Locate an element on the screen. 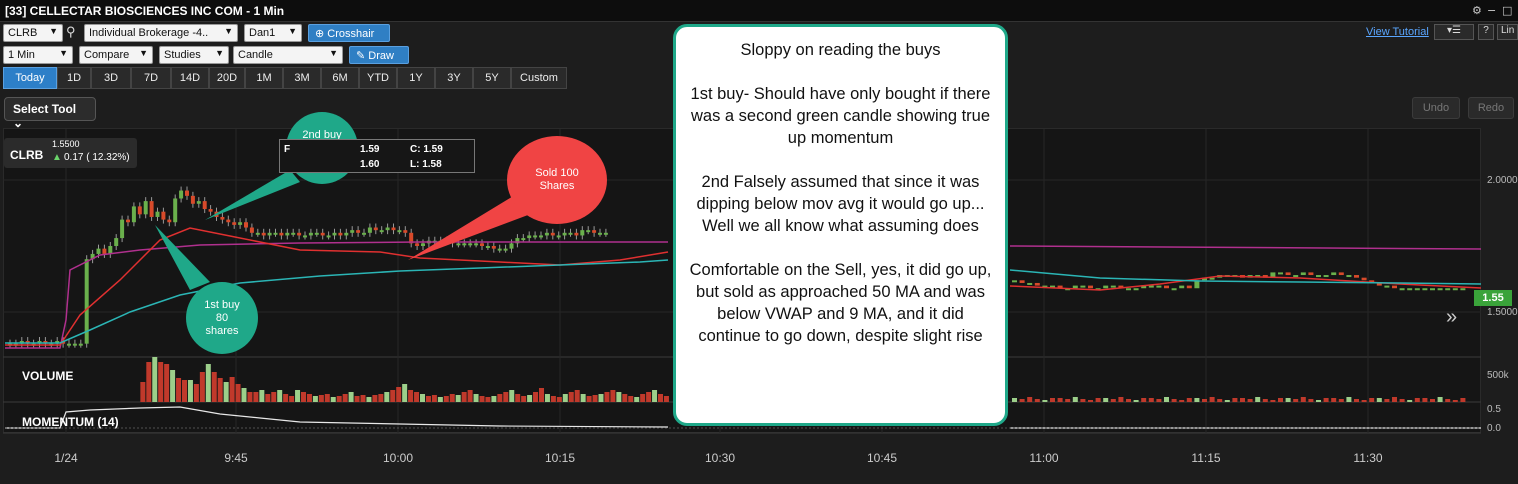 The height and width of the screenshot is (484, 1518). quote-change: 0.17 ( 12.32%) is located at coordinates (97, 157).